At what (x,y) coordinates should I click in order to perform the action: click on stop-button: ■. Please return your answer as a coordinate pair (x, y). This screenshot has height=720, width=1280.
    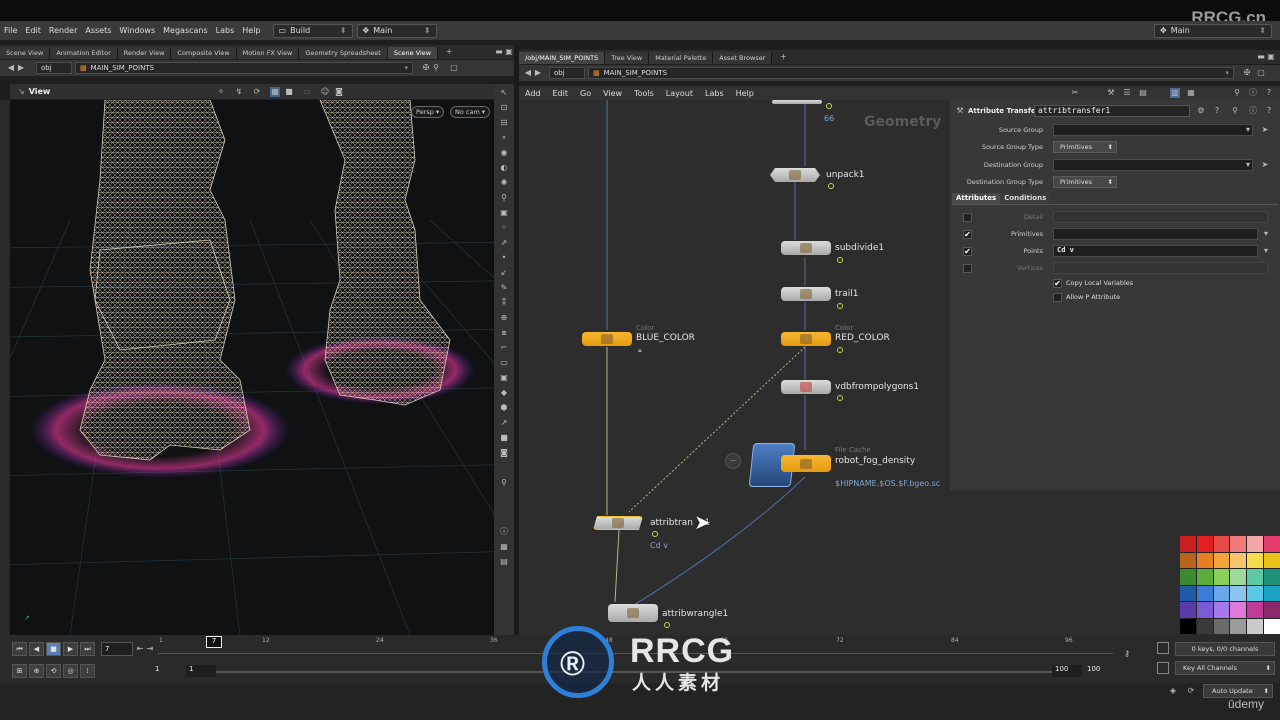
    Looking at the image, I should click on (53, 649).